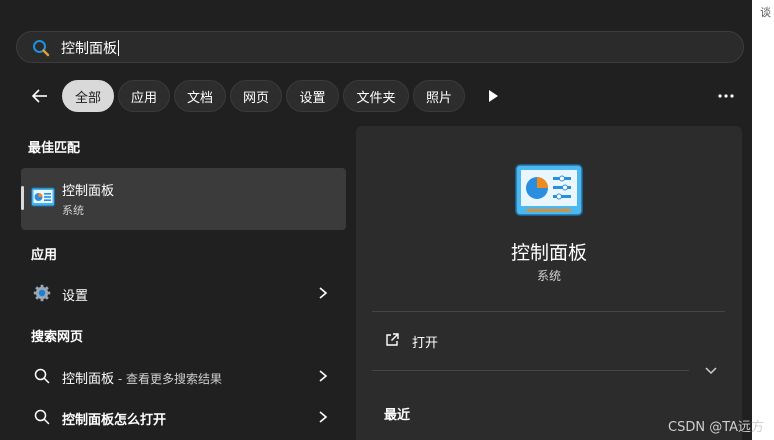  What do you see at coordinates (439, 96) in the screenshot?
I see `tab-photos: 照片` at bounding box center [439, 96].